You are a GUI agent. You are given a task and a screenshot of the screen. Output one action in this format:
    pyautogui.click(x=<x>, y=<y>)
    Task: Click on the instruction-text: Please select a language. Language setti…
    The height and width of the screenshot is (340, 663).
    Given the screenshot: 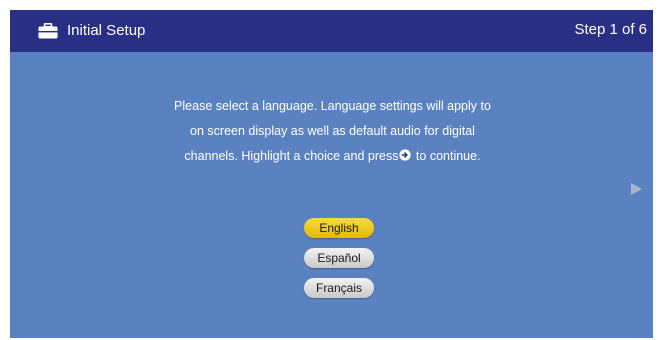 What is the action you would take?
    pyautogui.click(x=332, y=131)
    